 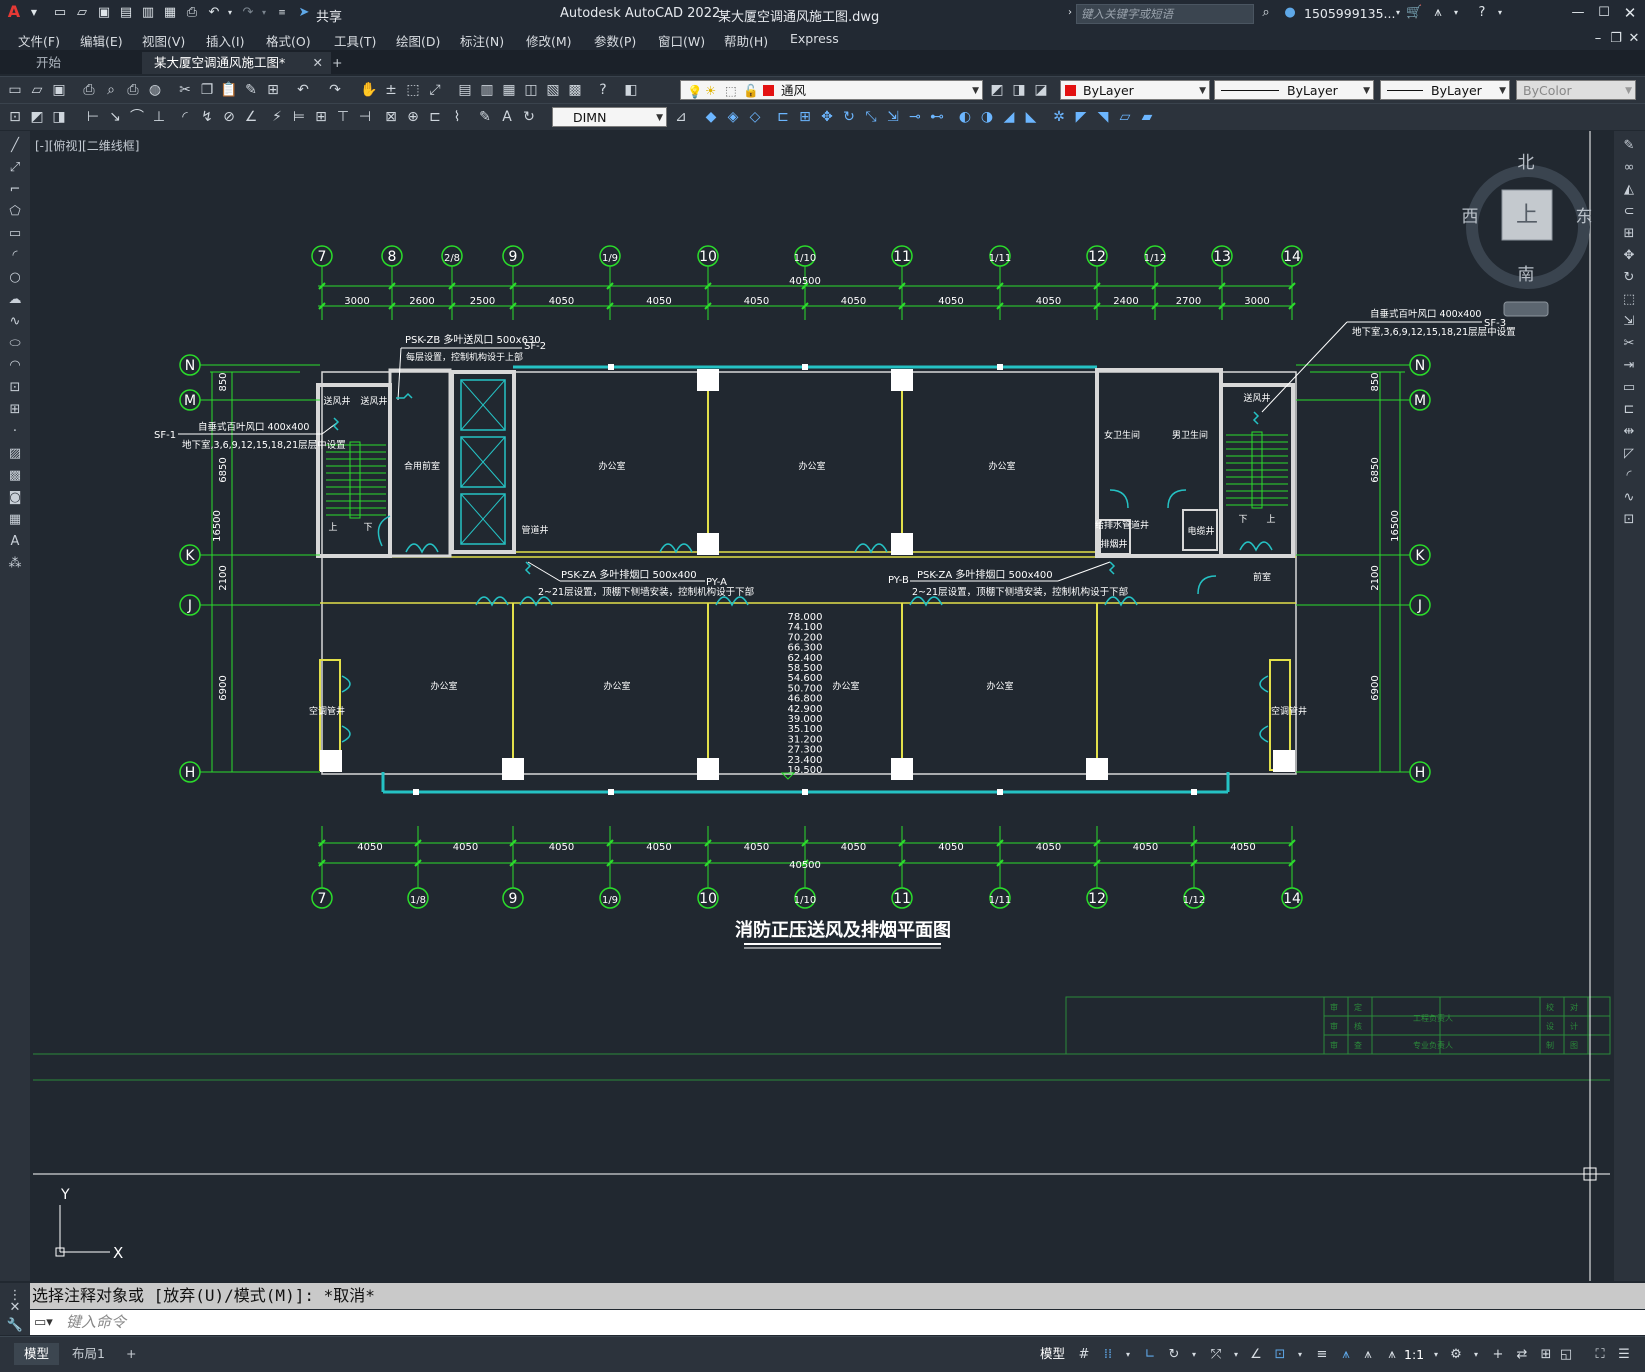 I want to click on erase-icon: ✎, so click(x=1629, y=146).